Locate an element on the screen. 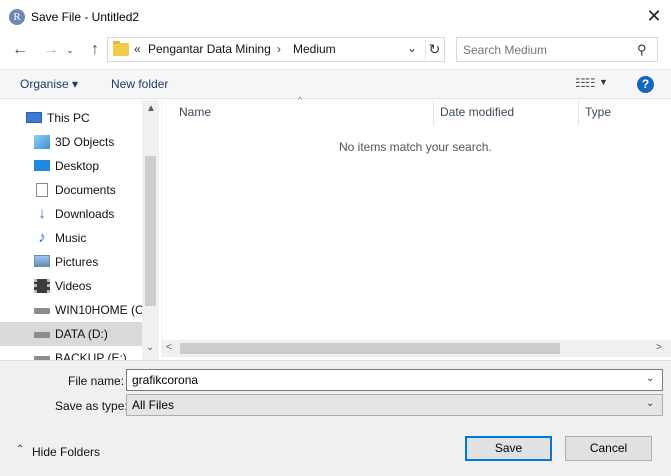  address-overflow-button: « is located at coordinates (137, 49).